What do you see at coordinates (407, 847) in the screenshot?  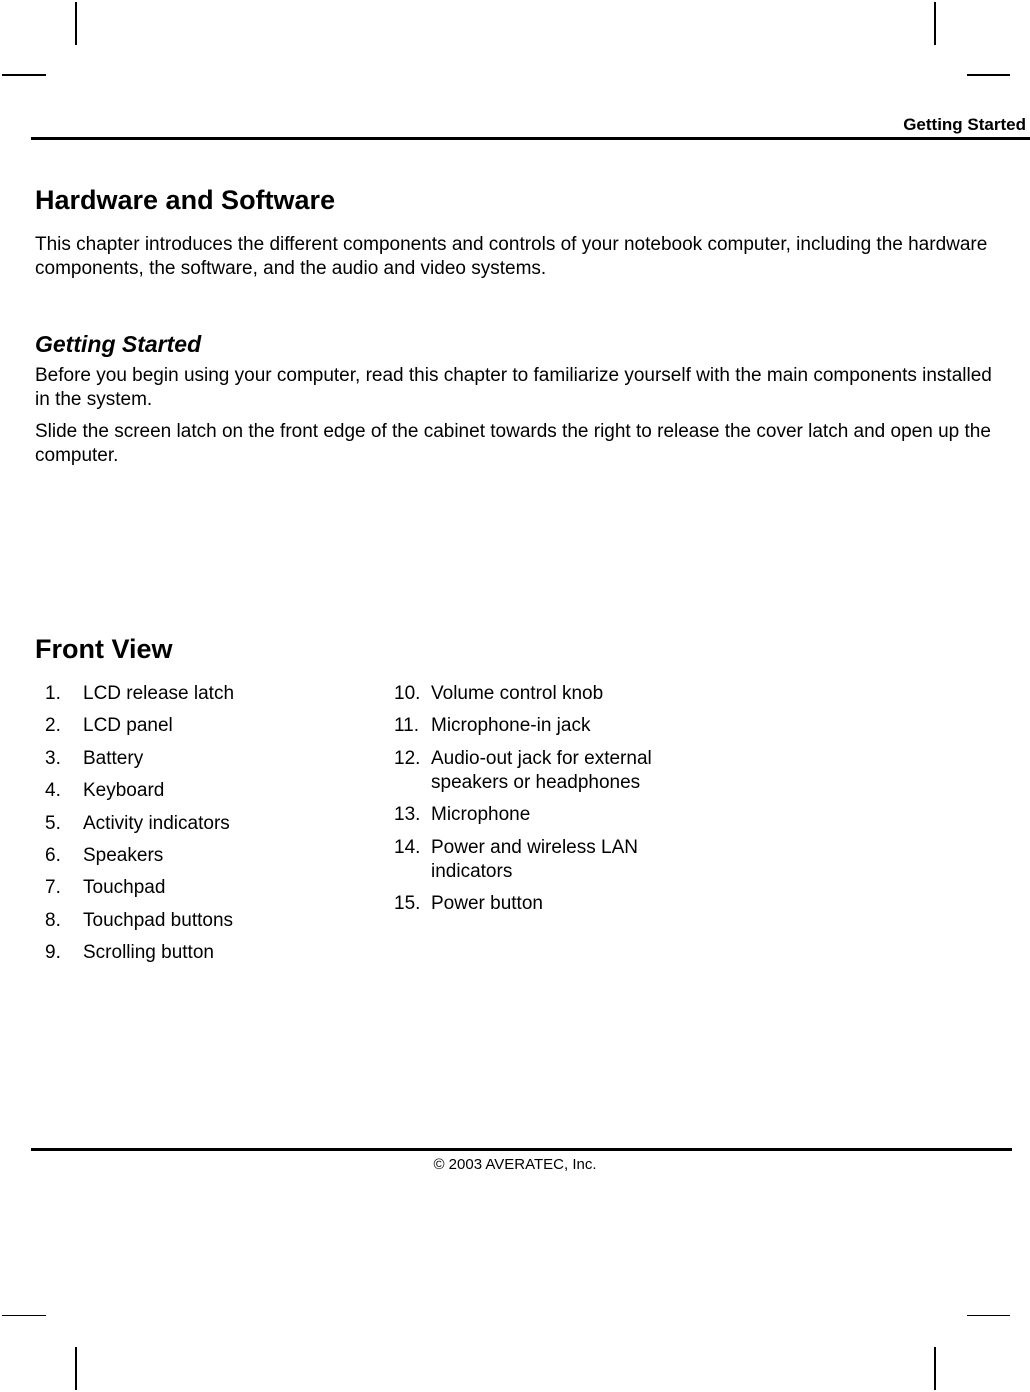 I see `item-number: 14.` at bounding box center [407, 847].